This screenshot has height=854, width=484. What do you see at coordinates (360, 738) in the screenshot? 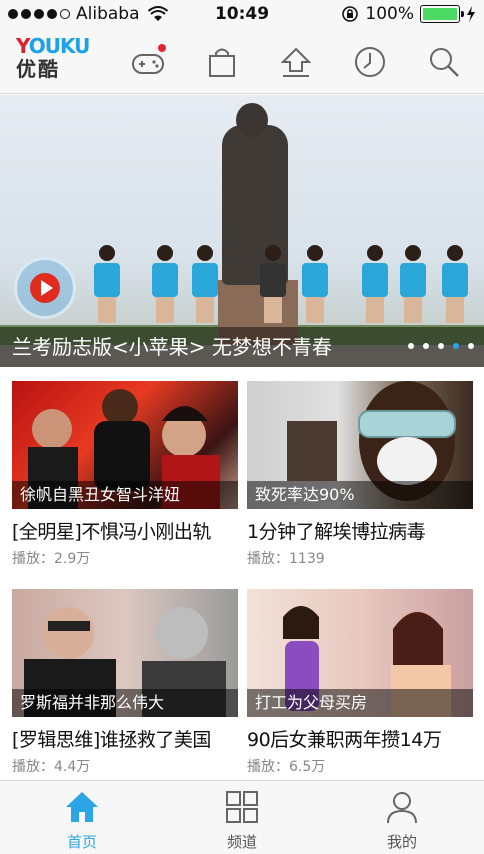
I see `video-title: 90后女兼职两年攒14万` at bounding box center [360, 738].